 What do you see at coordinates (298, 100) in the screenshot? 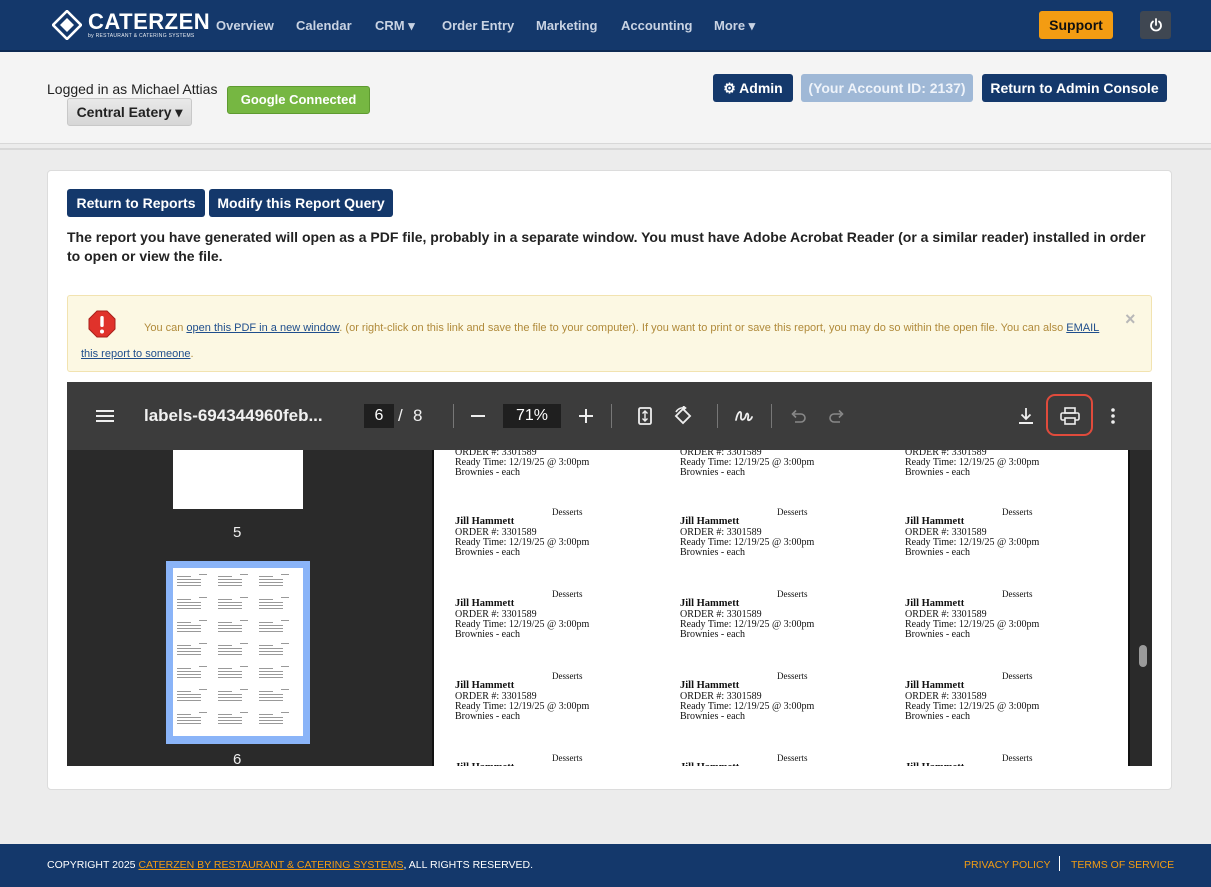
I see `google-connected-button: Google Connected` at bounding box center [298, 100].